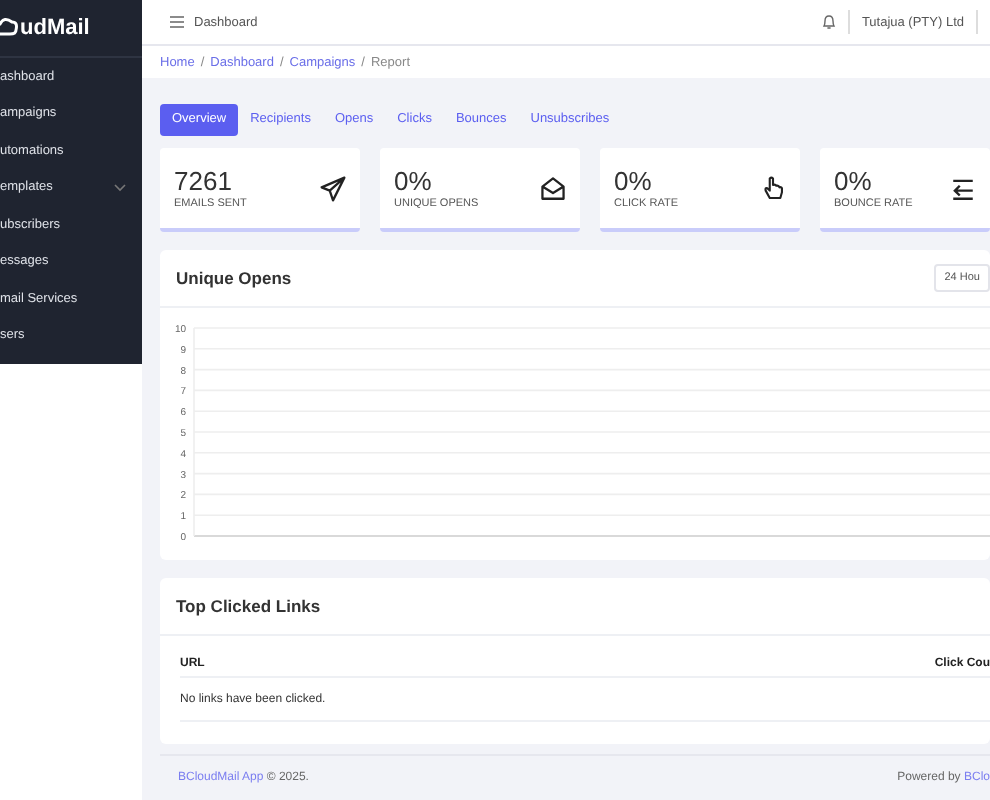 The height and width of the screenshot is (800, 990). I want to click on app-logo: udMail, so click(55, 28).